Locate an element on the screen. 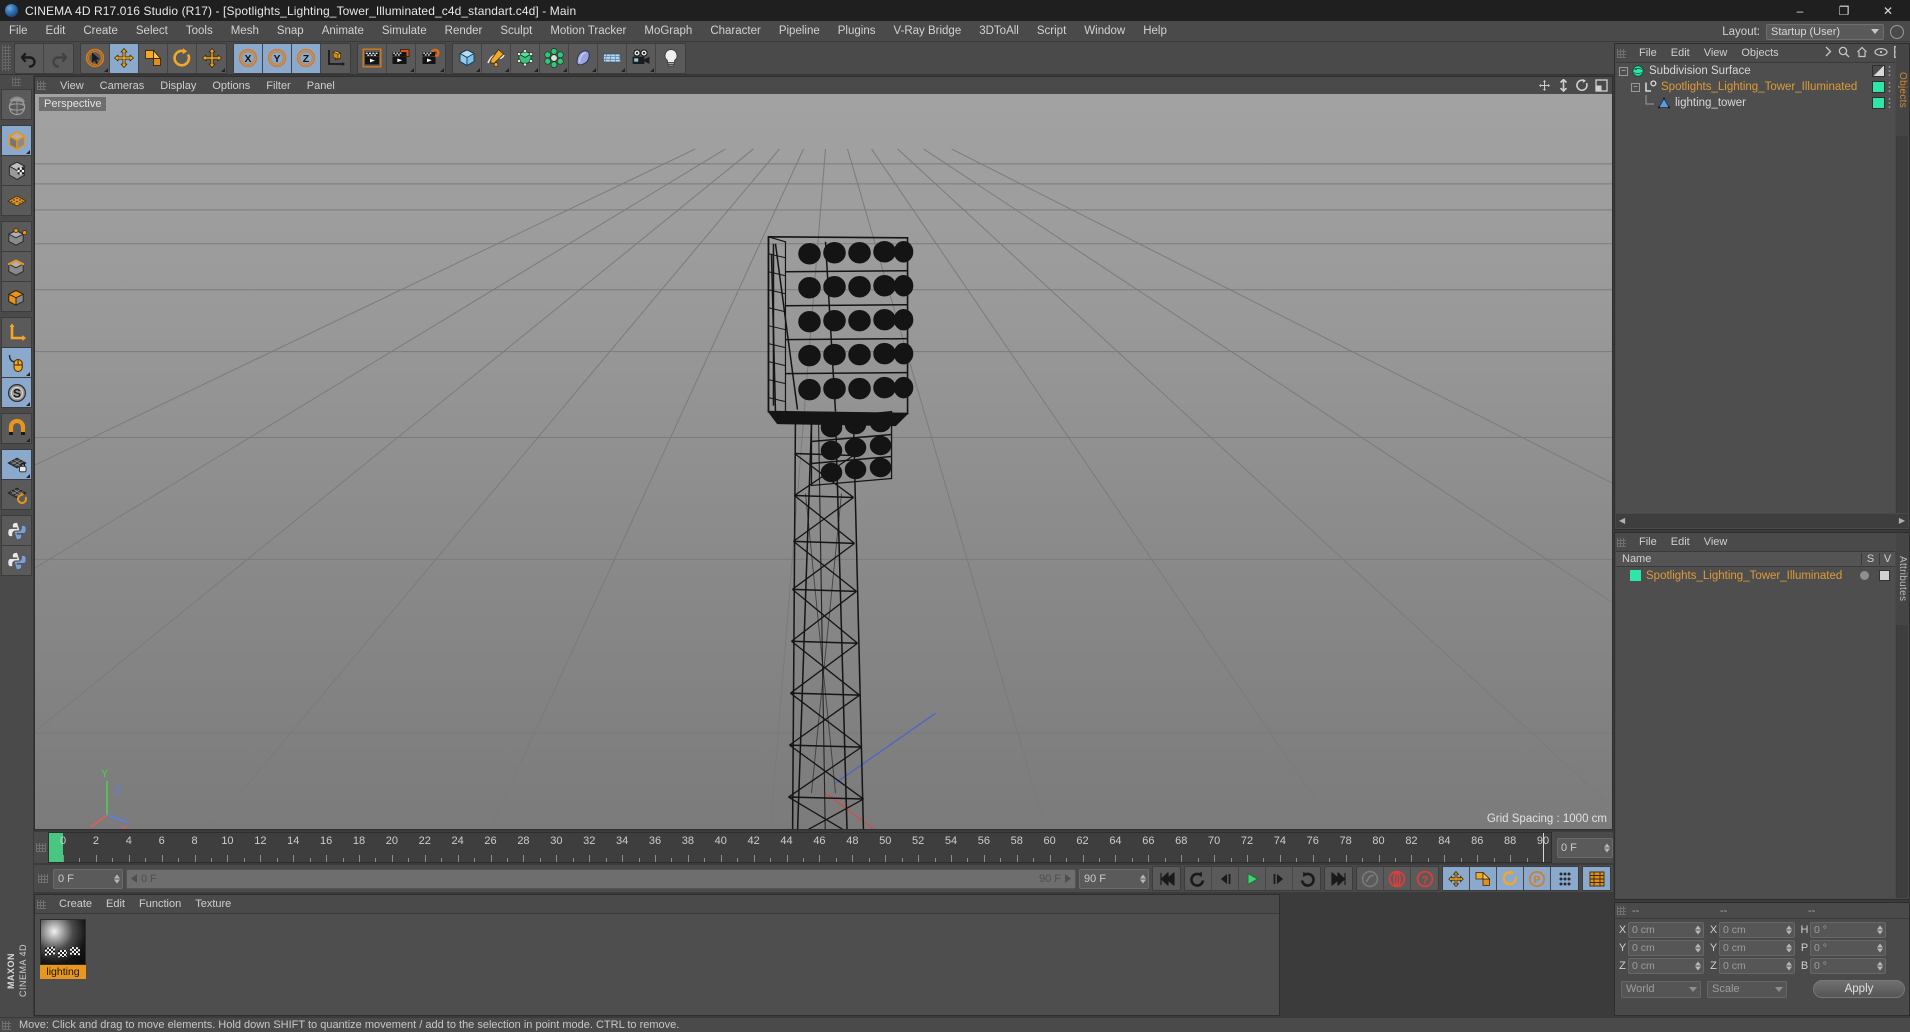 The image size is (1910, 1032). menu-item-character: Character is located at coordinates (735, 31).